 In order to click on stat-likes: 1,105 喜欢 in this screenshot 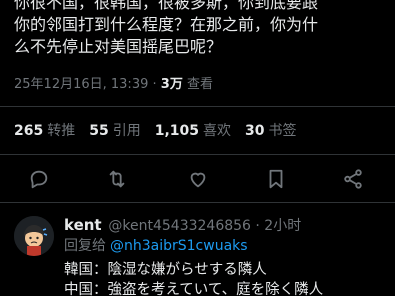, I will do `click(193, 131)`.